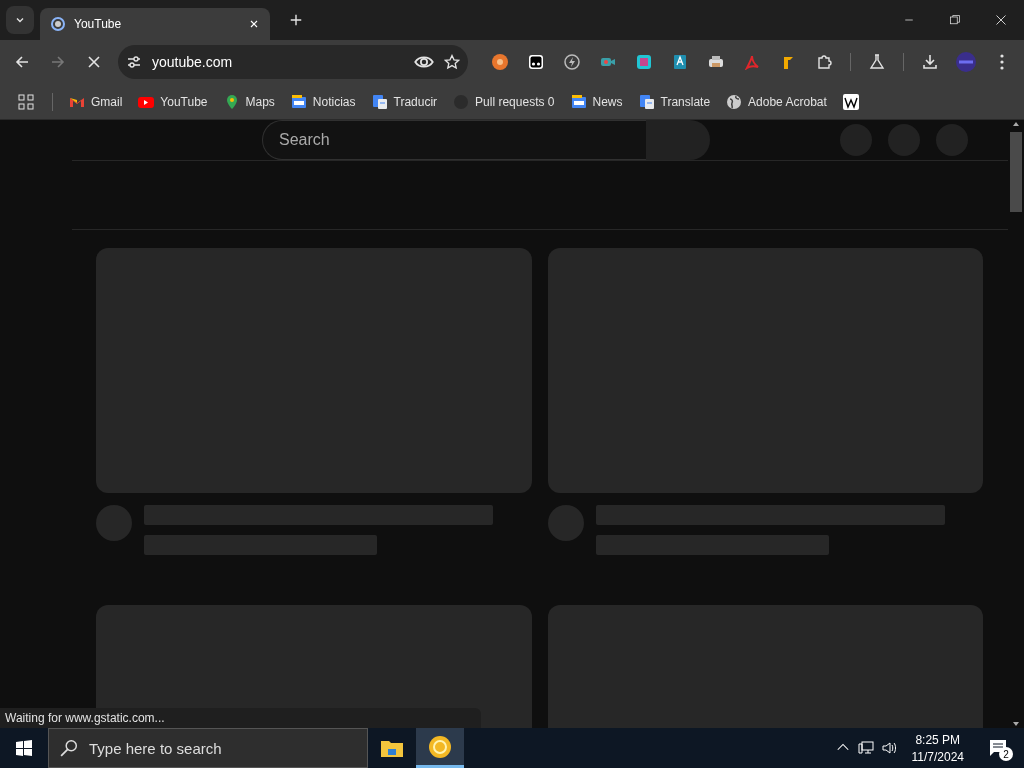  I want to click on network-icon, so click(865, 748).